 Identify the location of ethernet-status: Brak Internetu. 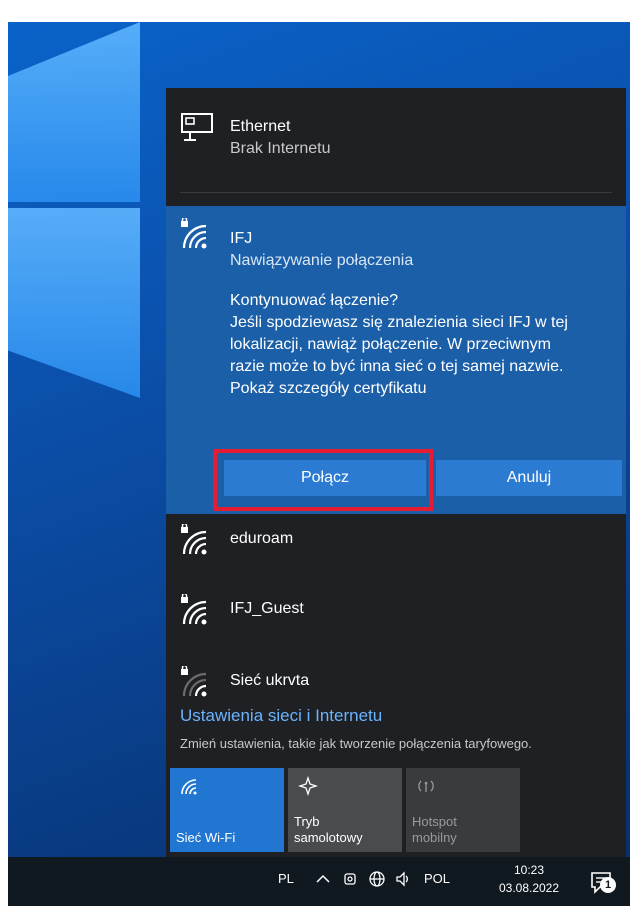
(280, 148).